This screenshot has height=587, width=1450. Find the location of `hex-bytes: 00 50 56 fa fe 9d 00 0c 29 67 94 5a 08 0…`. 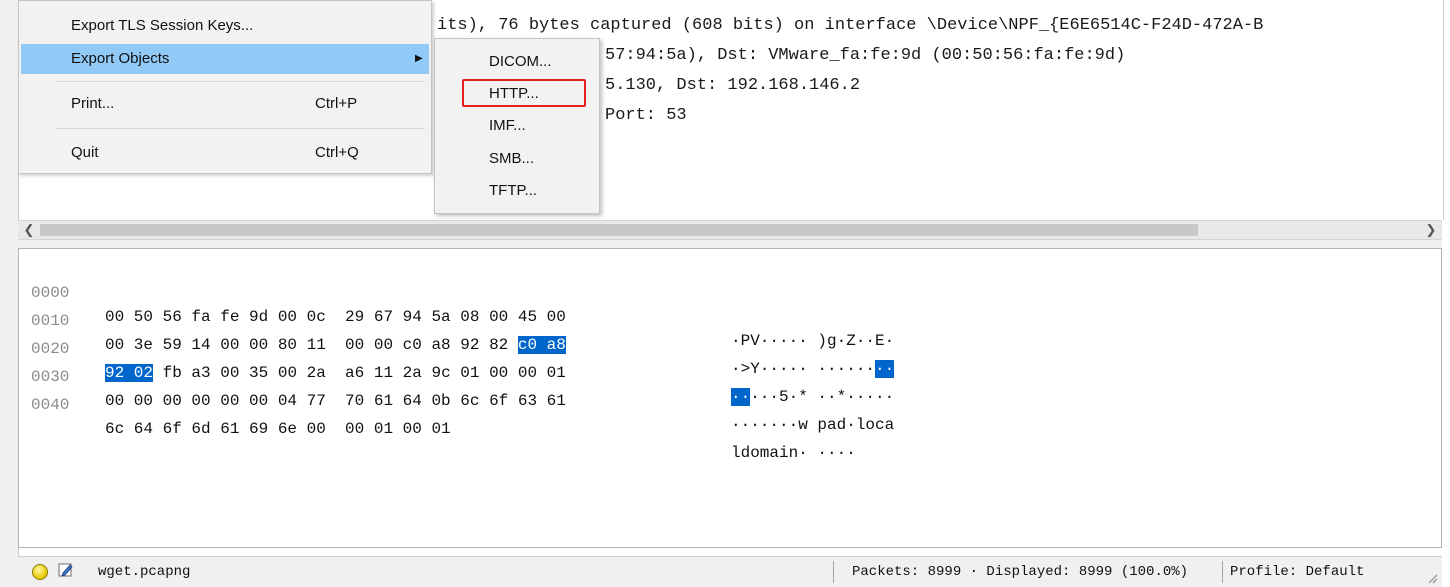

hex-bytes: 00 50 56 fa fe 9d 00 0c 29 67 94 5a 08 0… is located at coordinates (335, 317).